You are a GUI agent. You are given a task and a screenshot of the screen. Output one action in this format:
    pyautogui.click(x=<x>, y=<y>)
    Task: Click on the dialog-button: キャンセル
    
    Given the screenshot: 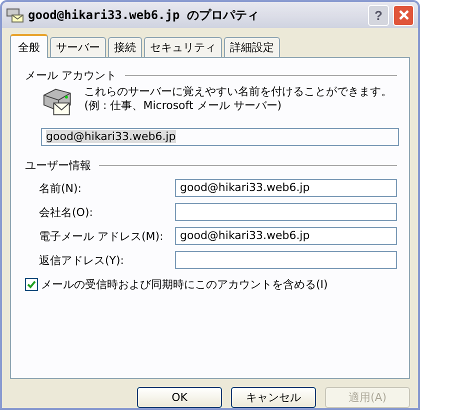 What is the action you would take?
    pyautogui.click(x=273, y=397)
    